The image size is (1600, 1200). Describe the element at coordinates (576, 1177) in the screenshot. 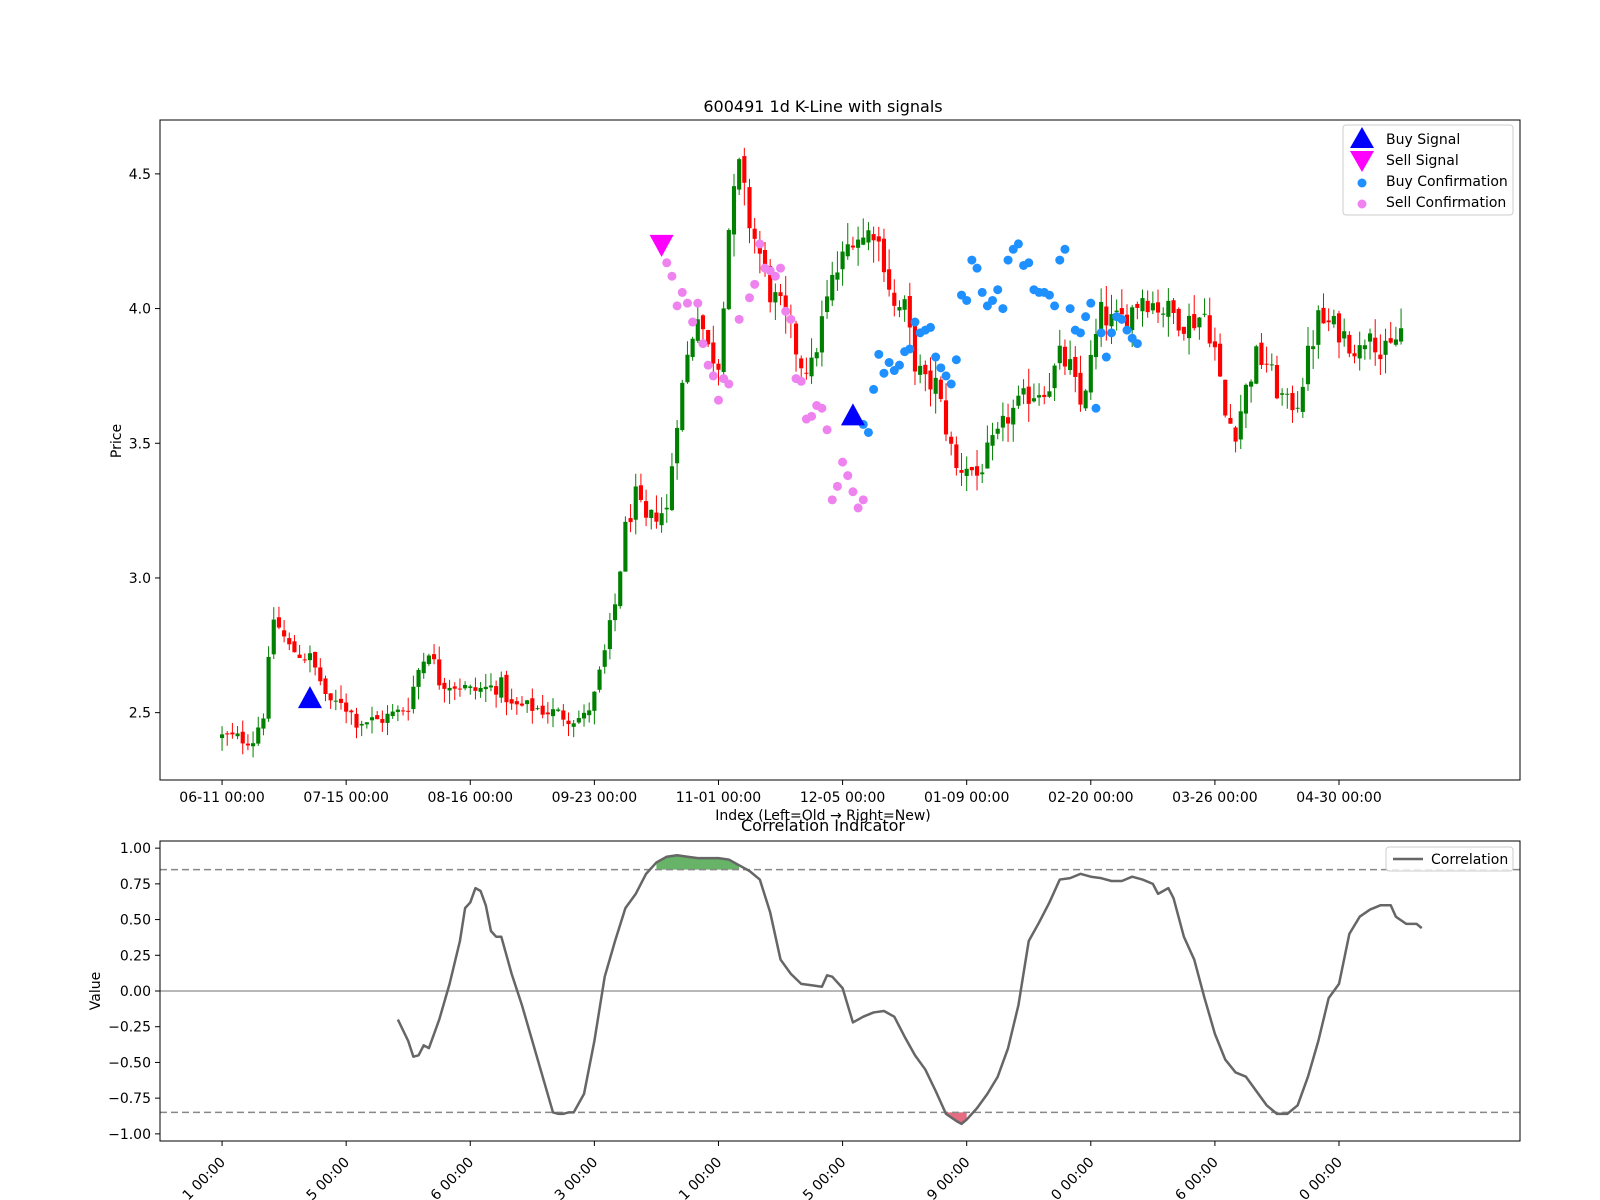

I see `correlation-x-tick-label: 3 00:00` at that location.